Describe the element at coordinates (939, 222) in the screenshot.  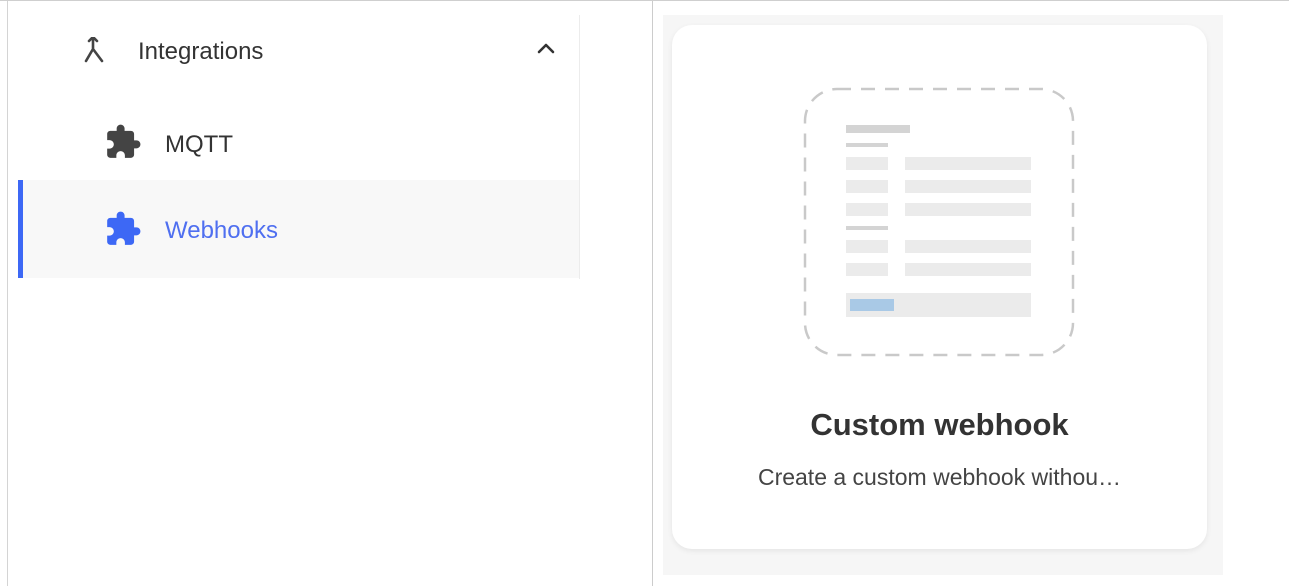
I see `form-placeholder-illustration` at that location.